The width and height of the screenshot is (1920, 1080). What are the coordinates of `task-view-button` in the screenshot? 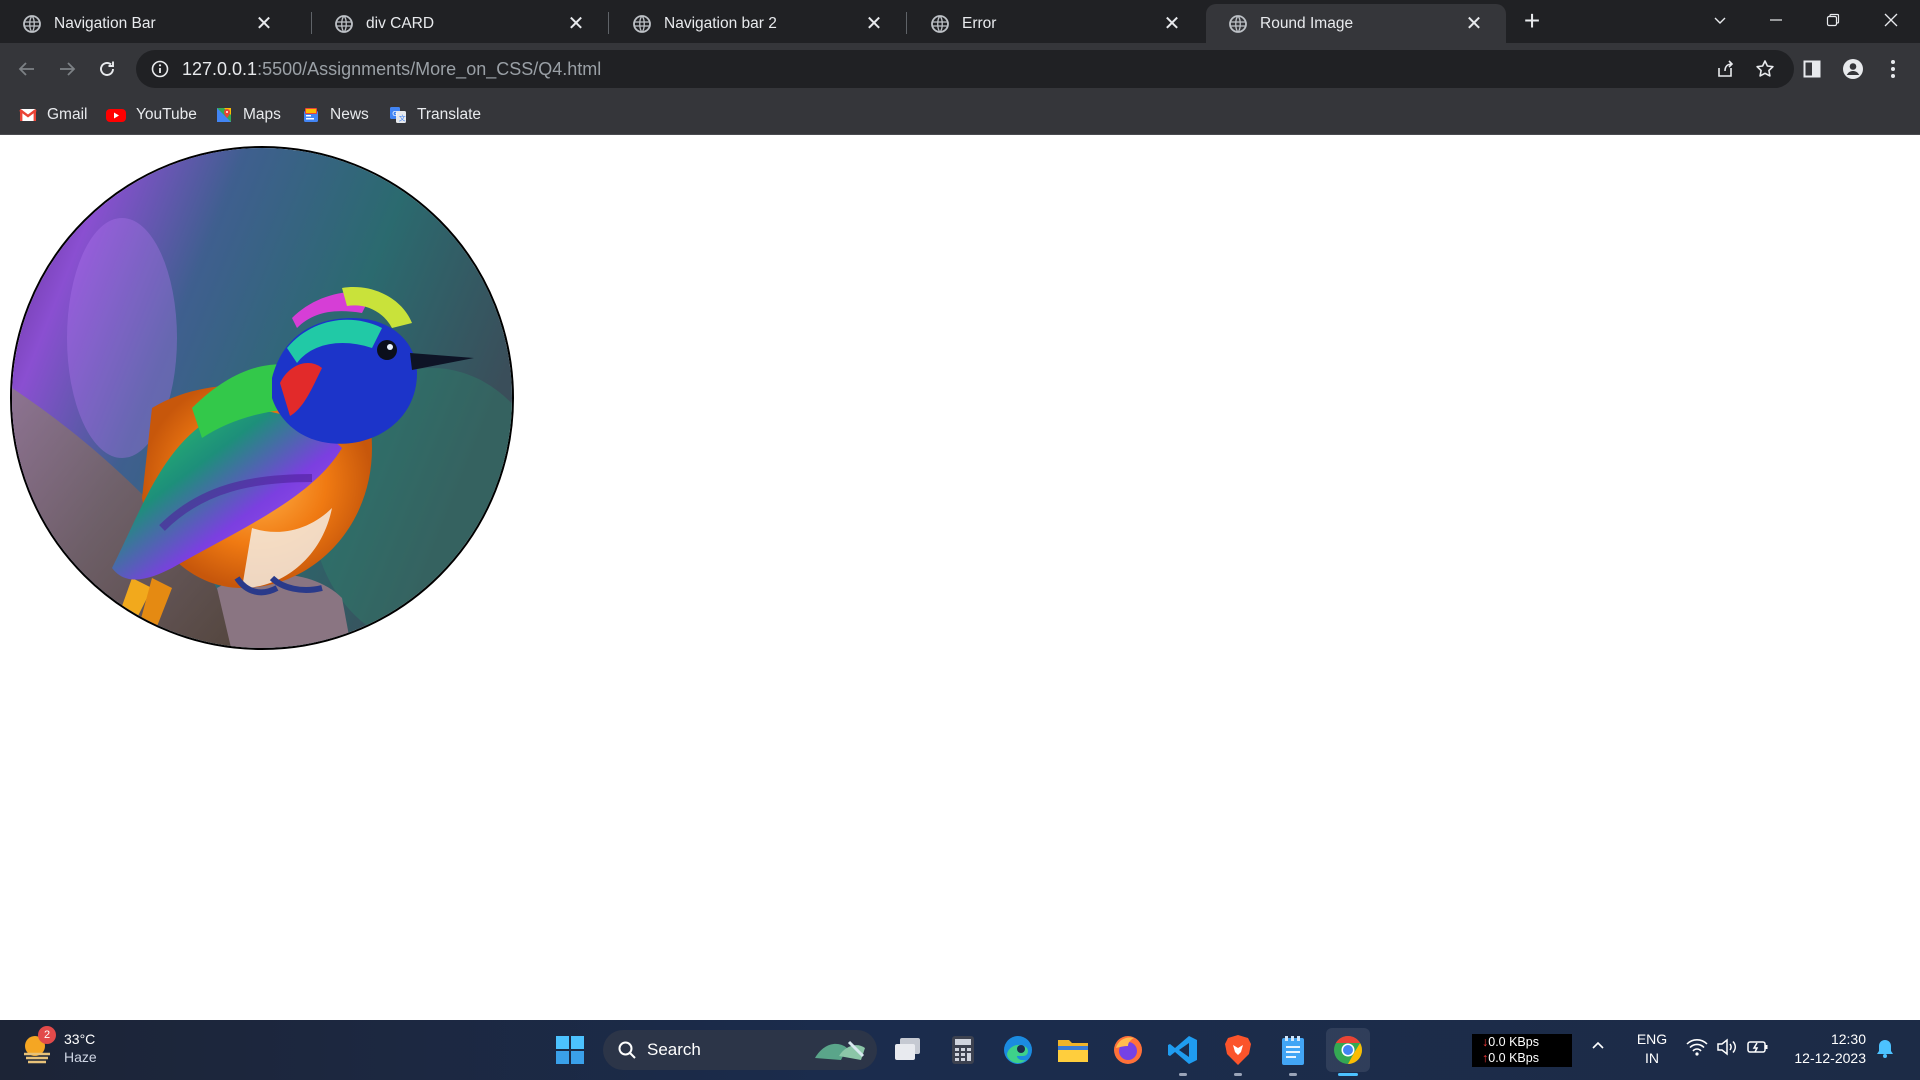 It's located at (908, 1050).